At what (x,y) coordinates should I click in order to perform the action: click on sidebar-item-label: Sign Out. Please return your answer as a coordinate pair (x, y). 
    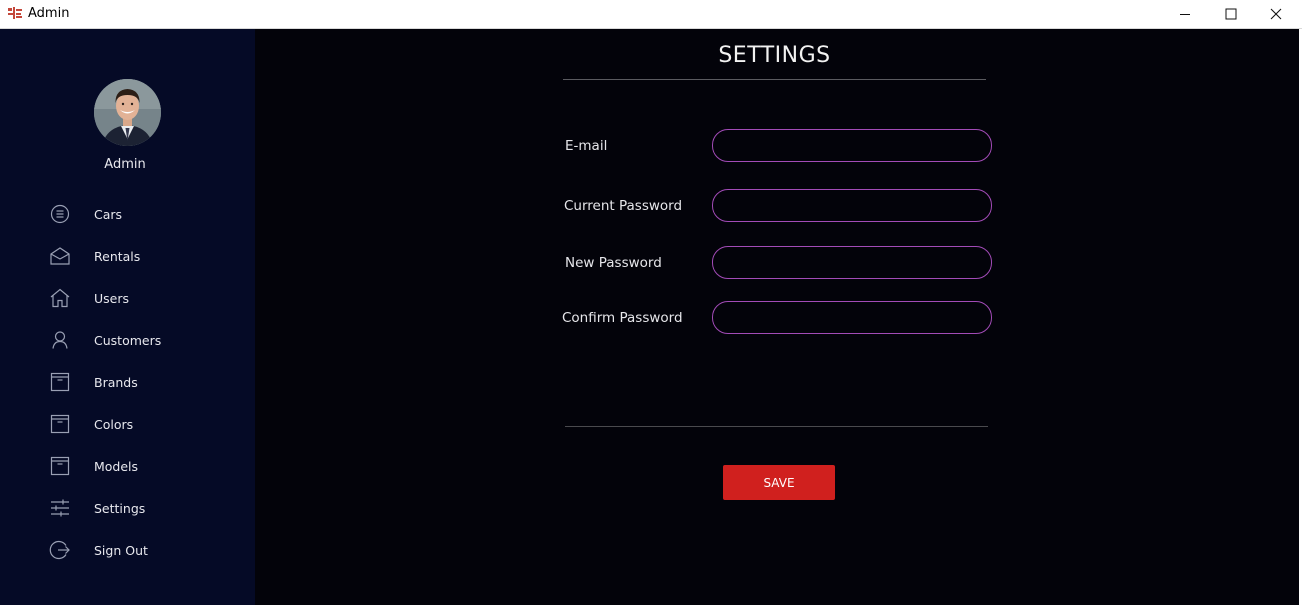
    Looking at the image, I should click on (121, 550).